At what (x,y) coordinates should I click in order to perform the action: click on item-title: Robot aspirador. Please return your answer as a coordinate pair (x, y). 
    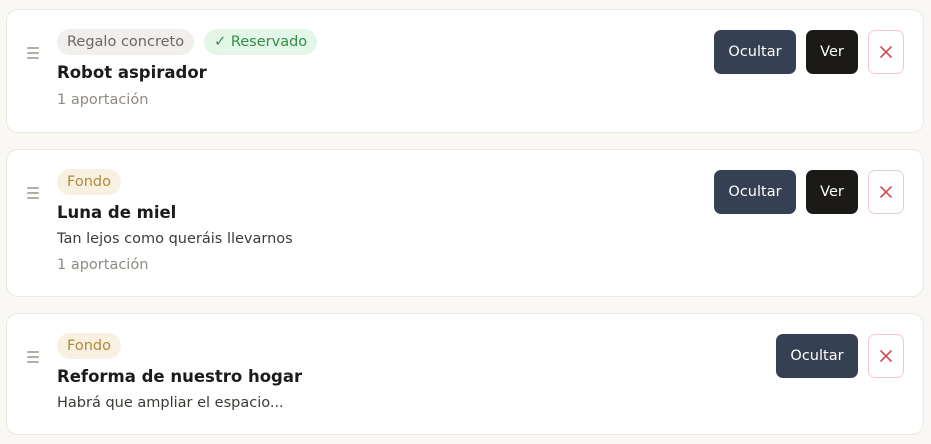
    Looking at the image, I should click on (132, 72).